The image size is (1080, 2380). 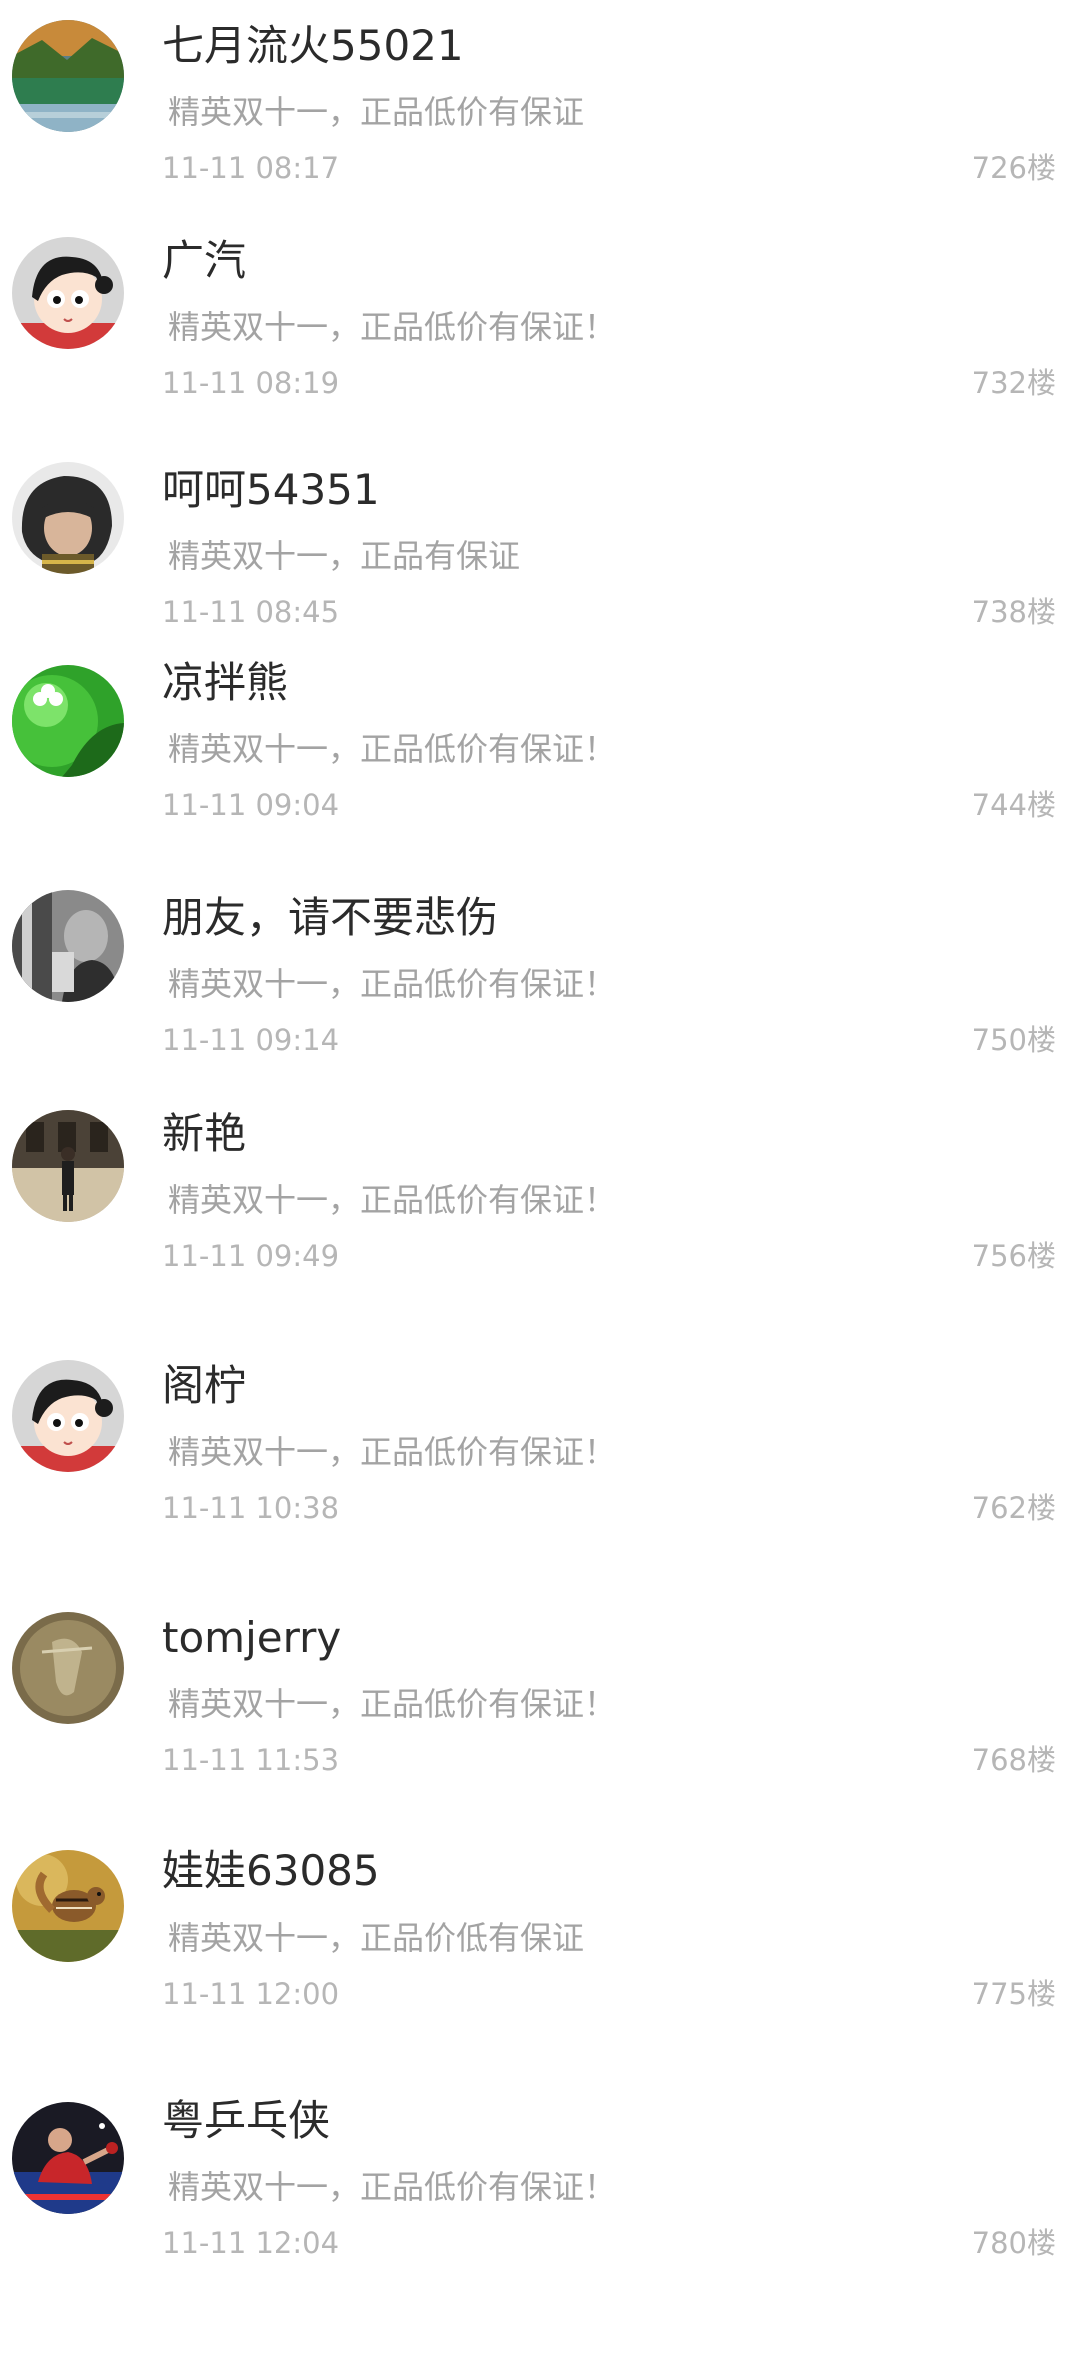 I want to click on comment-time: 11-11 09:04, so click(x=251, y=805).